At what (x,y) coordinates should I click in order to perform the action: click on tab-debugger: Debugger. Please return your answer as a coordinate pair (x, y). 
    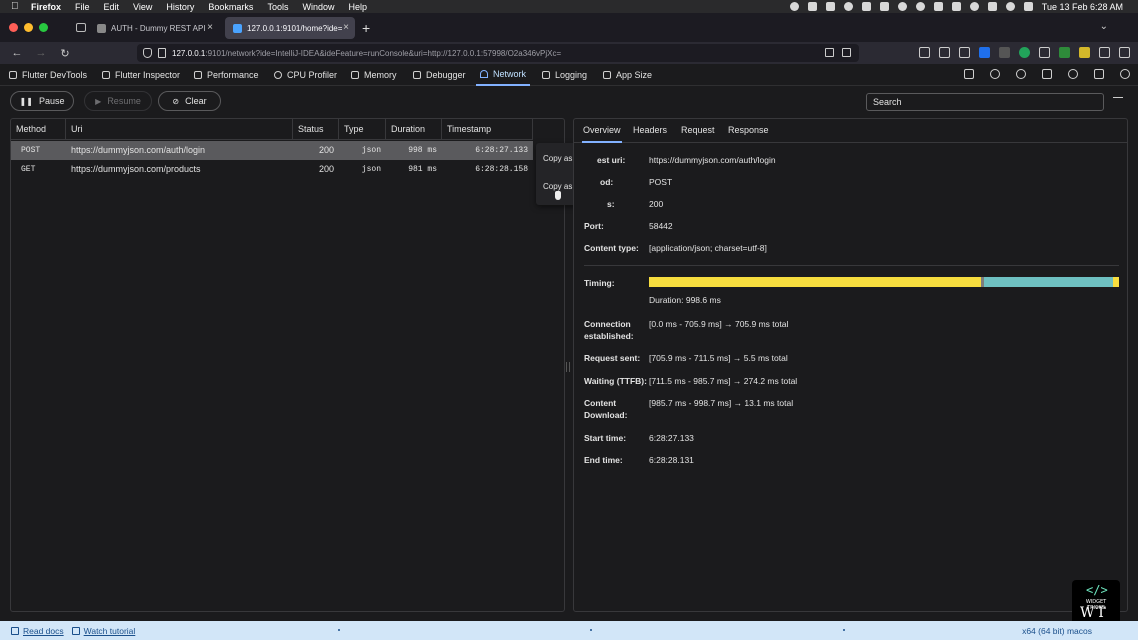
    Looking at the image, I should click on (439, 75).